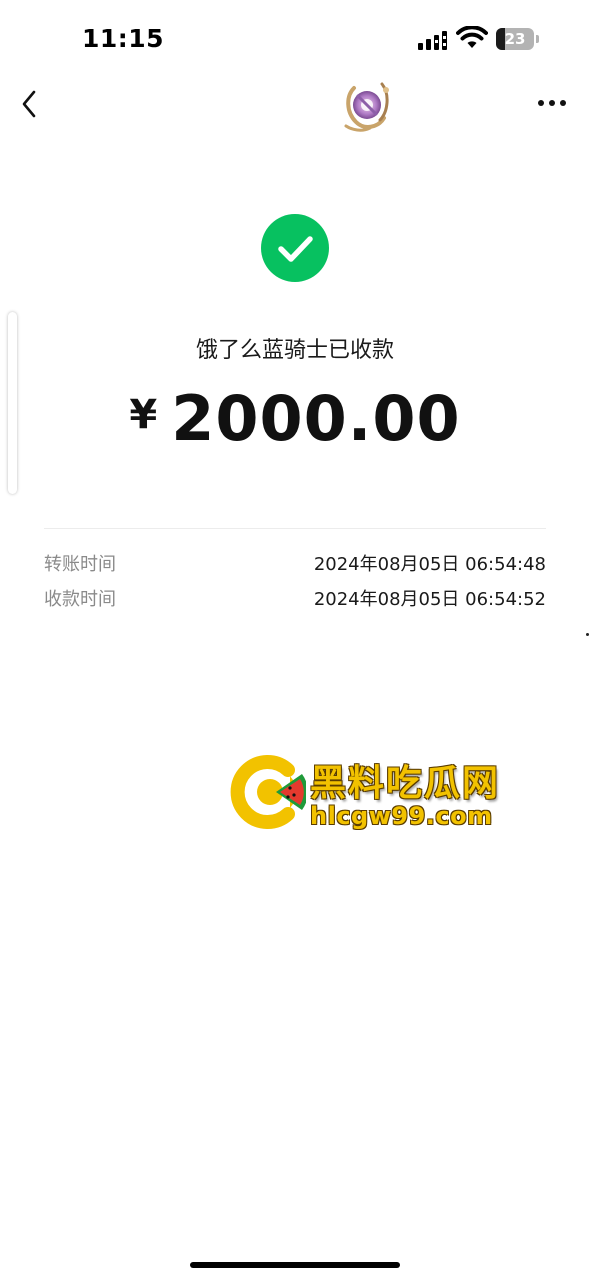  What do you see at coordinates (143, 415) in the screenshot?
I see `currency-symbol: ¥` at bounding box center [143, 415].